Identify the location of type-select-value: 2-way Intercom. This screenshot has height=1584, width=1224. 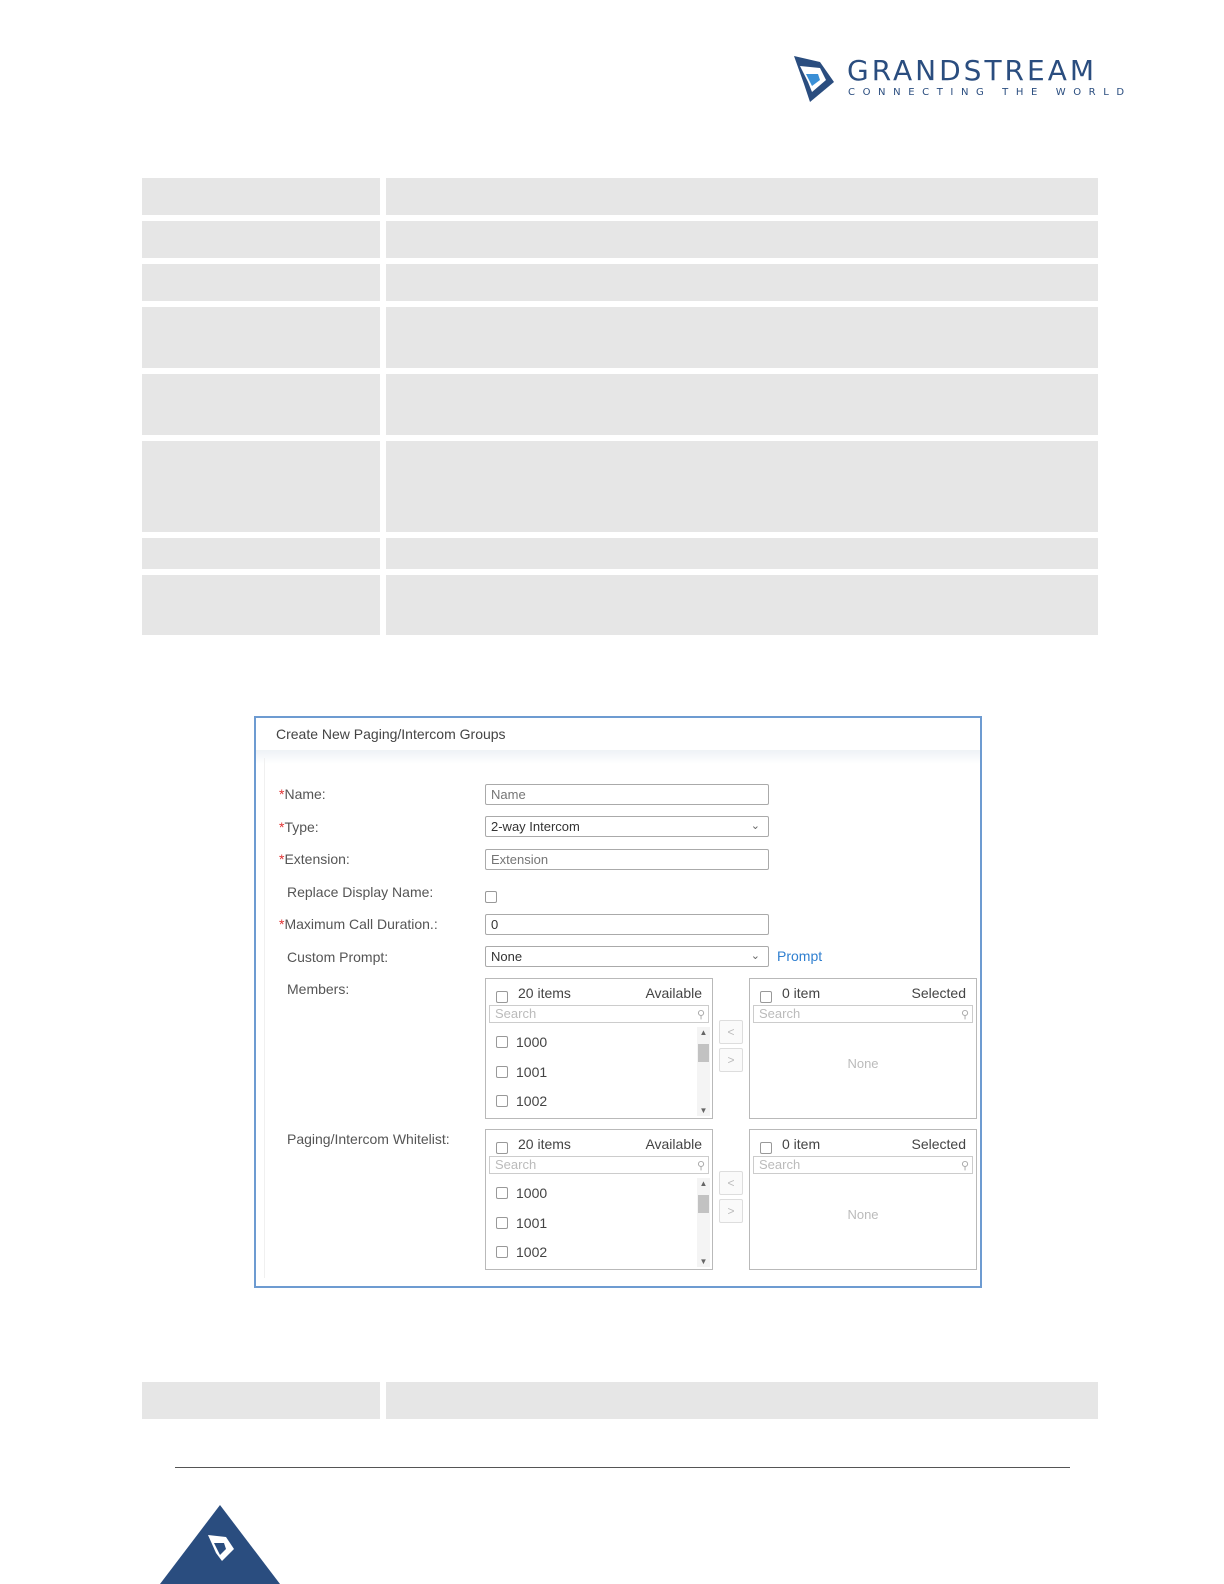
(535, 826).